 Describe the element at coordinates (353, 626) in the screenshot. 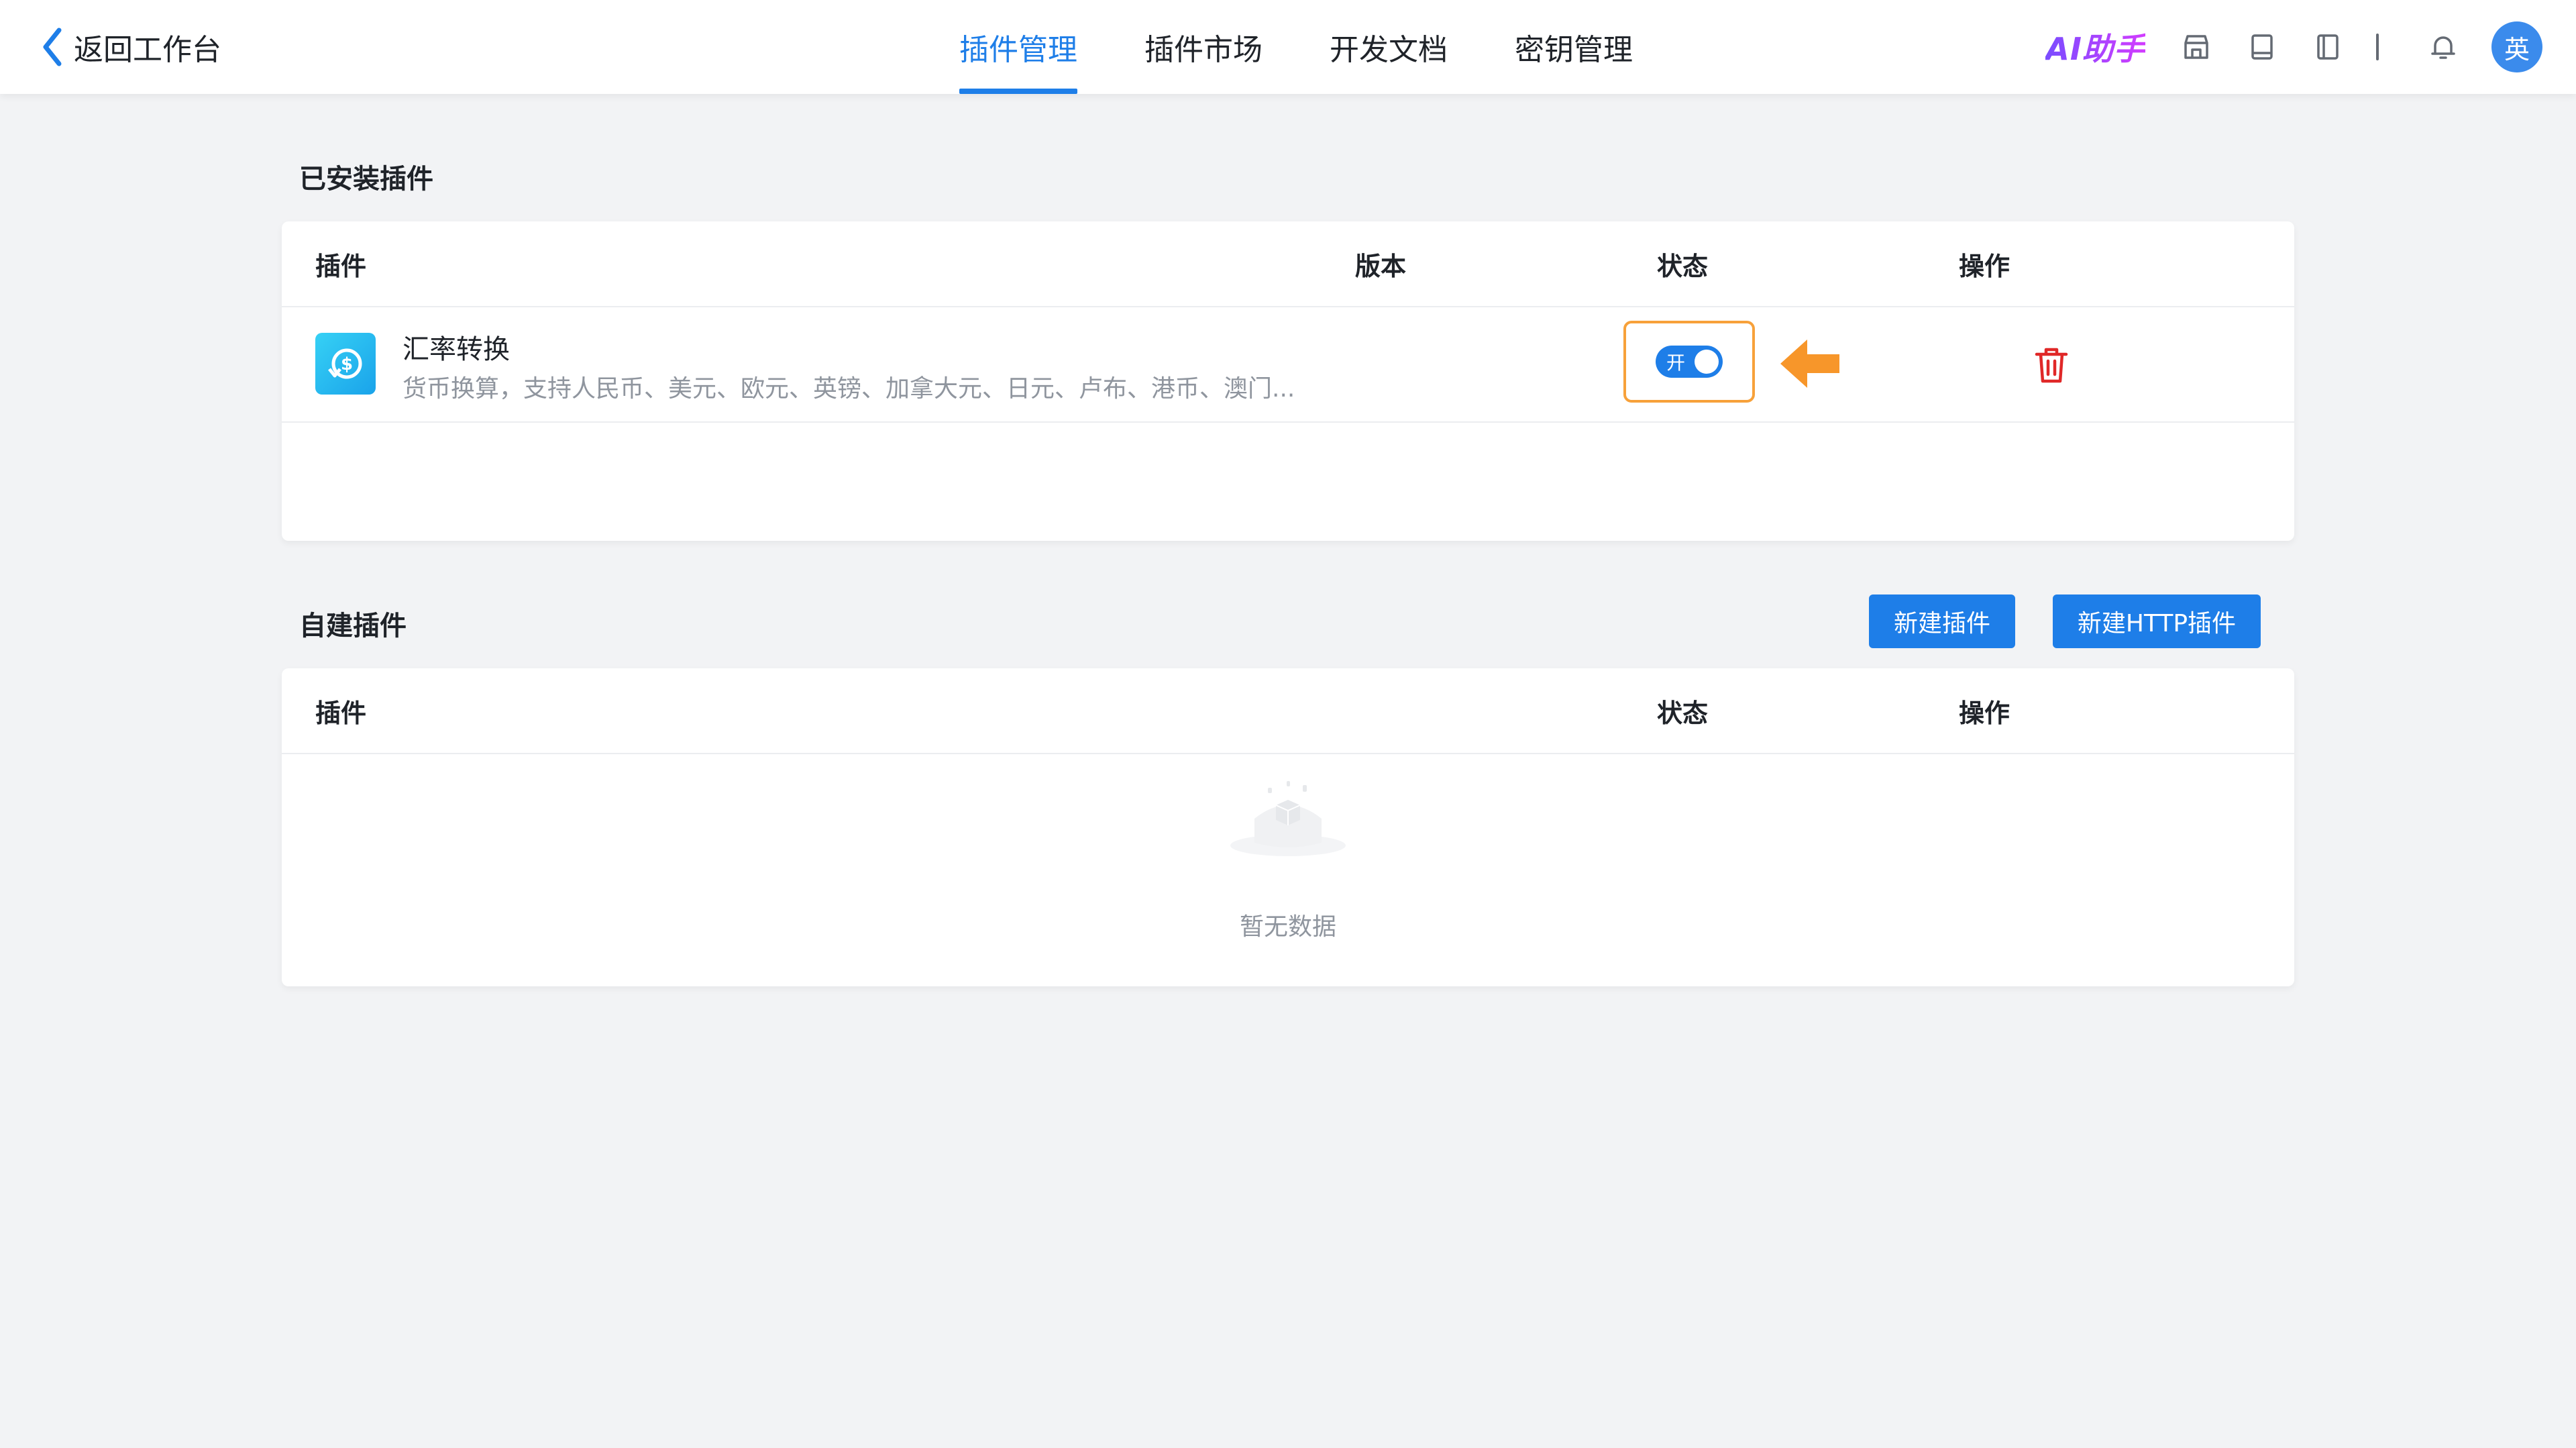

I see `custom-plugins-title: 自建插件` at that location.